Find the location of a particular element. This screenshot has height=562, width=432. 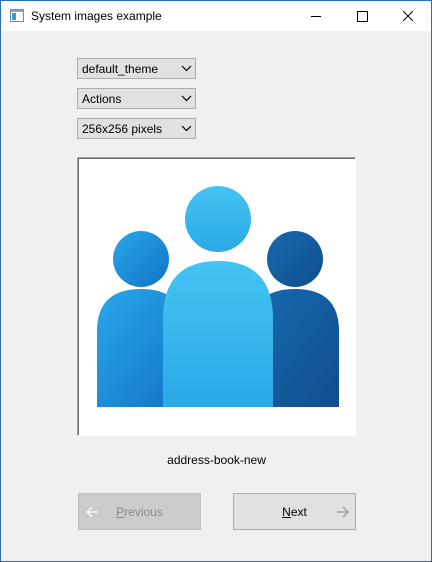

close-icon is located at coordinates (408, 16).